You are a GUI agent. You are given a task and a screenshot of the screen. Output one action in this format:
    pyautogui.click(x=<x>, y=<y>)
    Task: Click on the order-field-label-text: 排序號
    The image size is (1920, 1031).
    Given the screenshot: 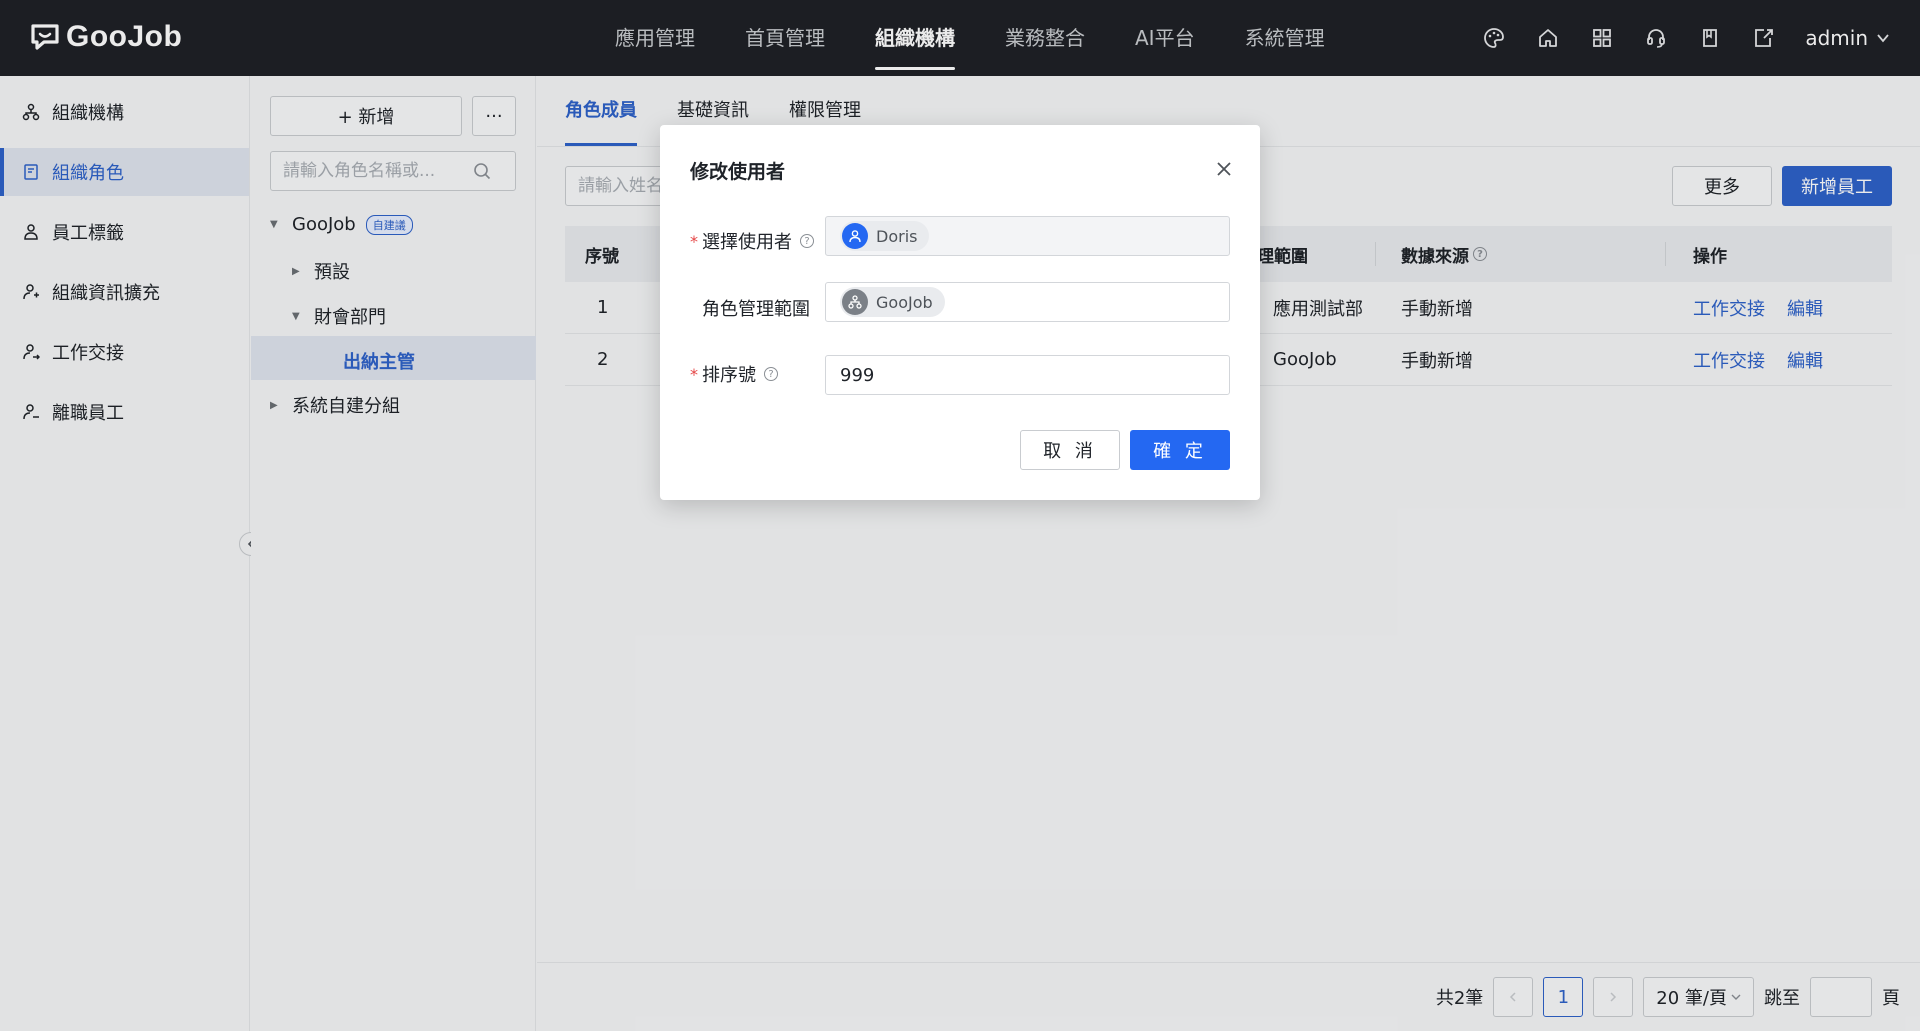 What is the action you would take?
    pyautogui.click(x=729, y=375)
    